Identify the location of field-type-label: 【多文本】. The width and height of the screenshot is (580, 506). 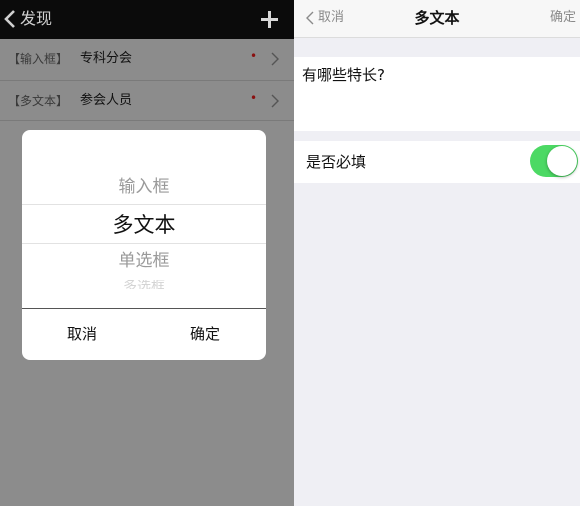
(38, 101).